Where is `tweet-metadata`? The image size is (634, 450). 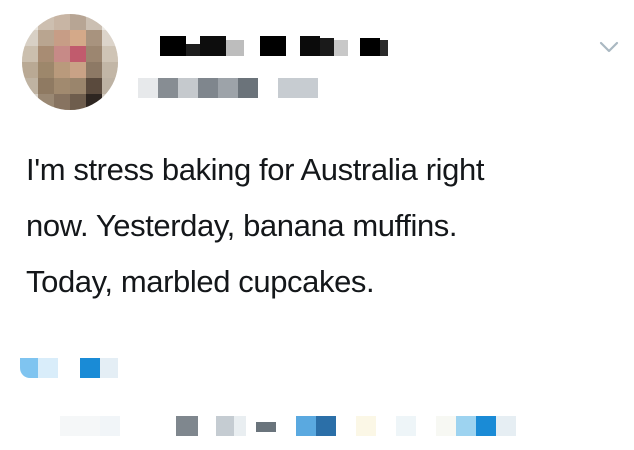 tweet-metadata is located at coordinates (295, 427).